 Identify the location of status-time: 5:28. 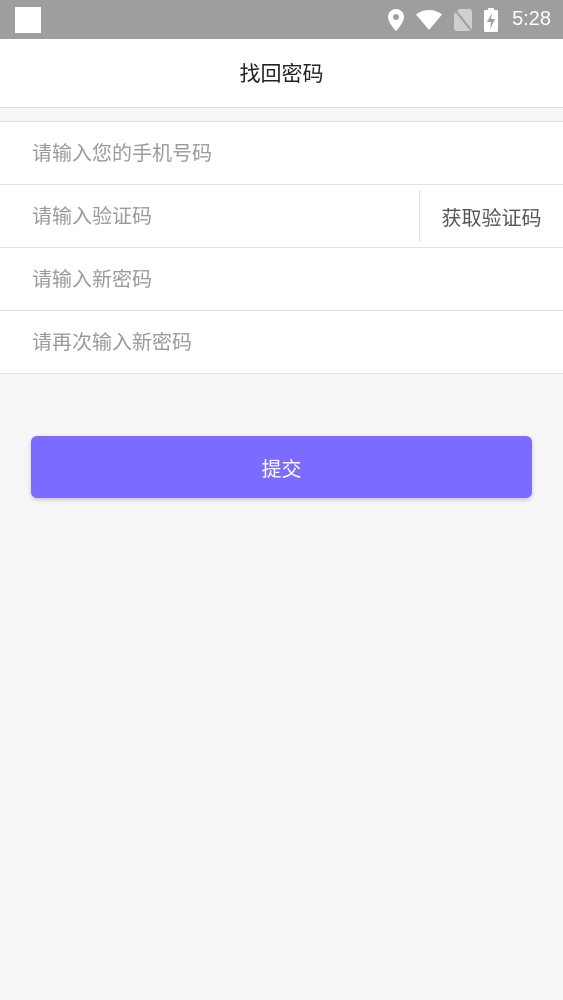
(531, 19).